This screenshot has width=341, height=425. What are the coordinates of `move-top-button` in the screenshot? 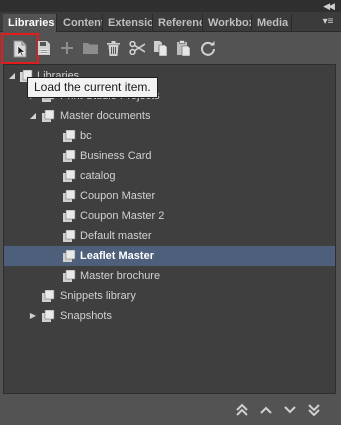 It's located at (242, 410).